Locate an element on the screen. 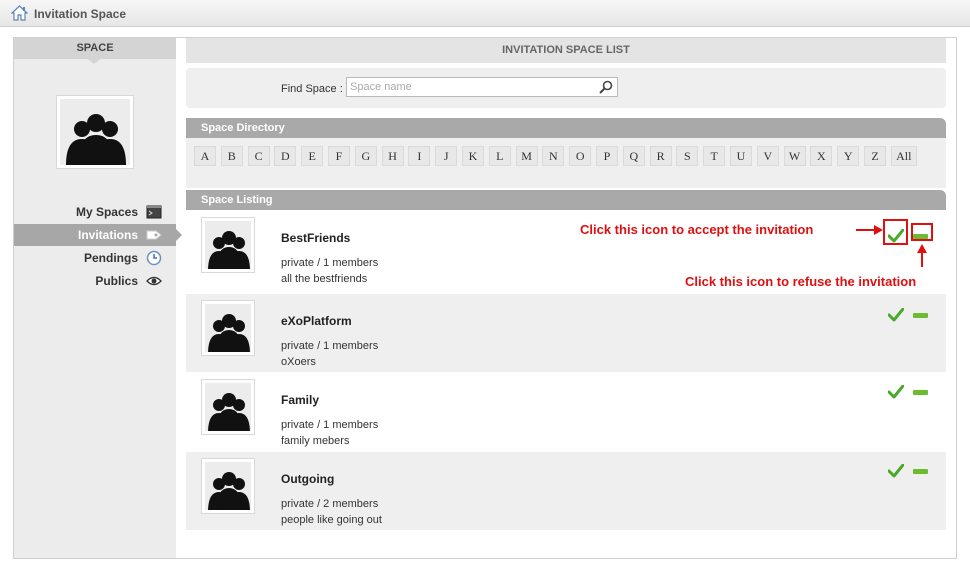 This screenshot has height=567, width=970. letter-button-w: W is located at coordinates (794, 156).